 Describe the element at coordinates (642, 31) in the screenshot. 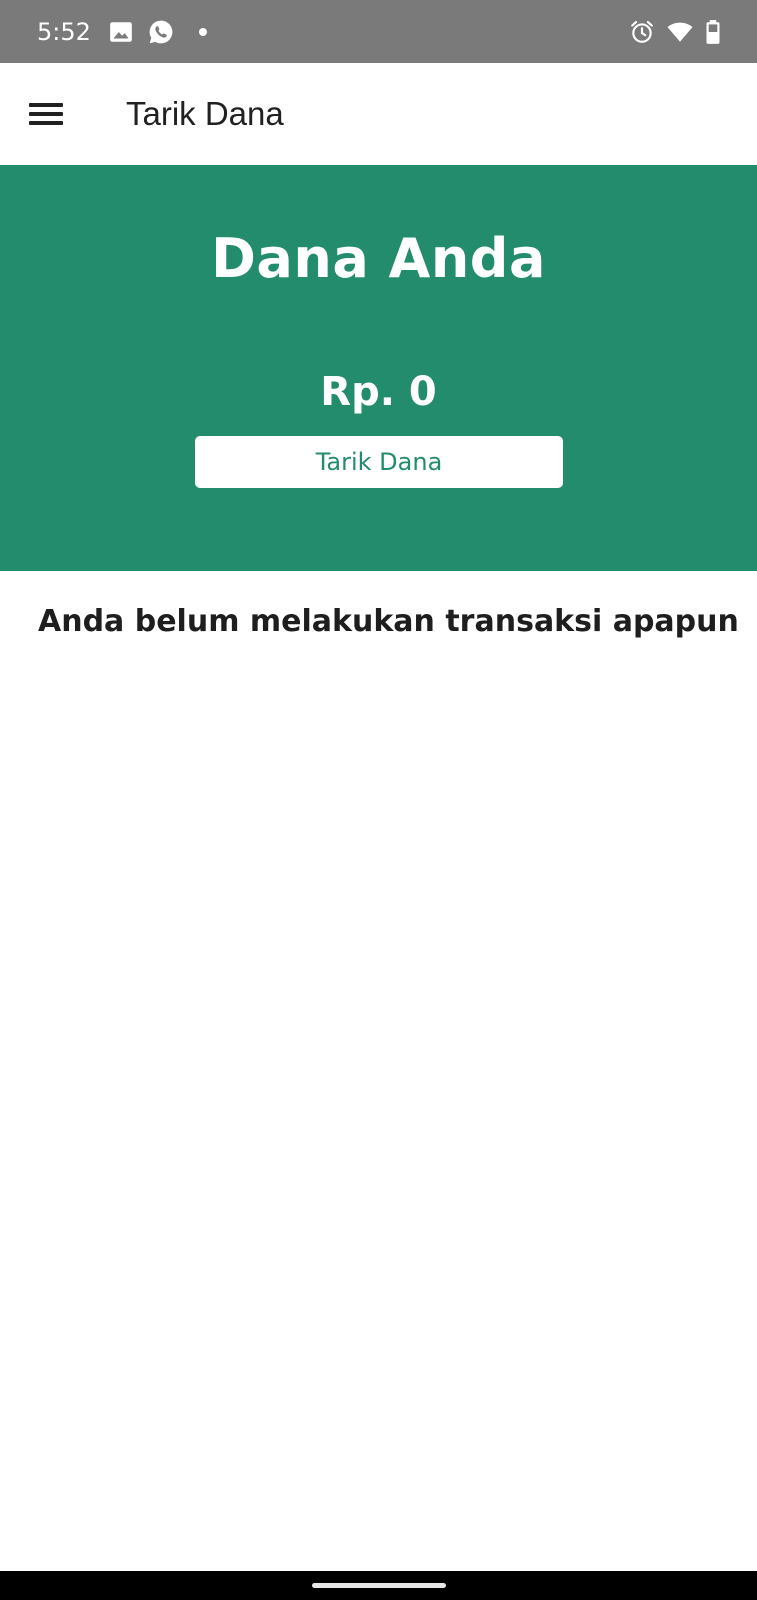

I see `alarm-icon` at that location.